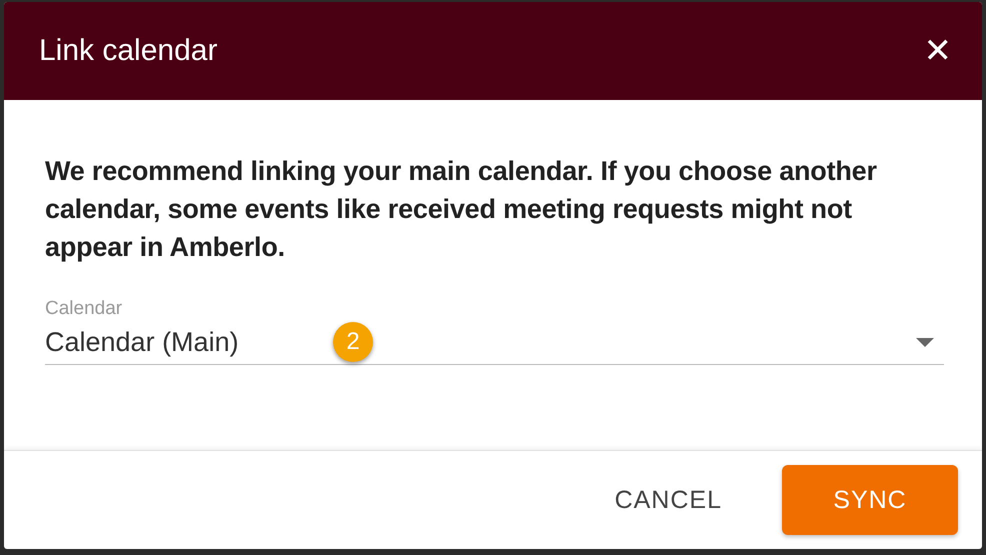  What do you see at coordinates (128, 51) in the screenshot?
I see `dialog-title: Link calendar` at bounding box center [128, 51].